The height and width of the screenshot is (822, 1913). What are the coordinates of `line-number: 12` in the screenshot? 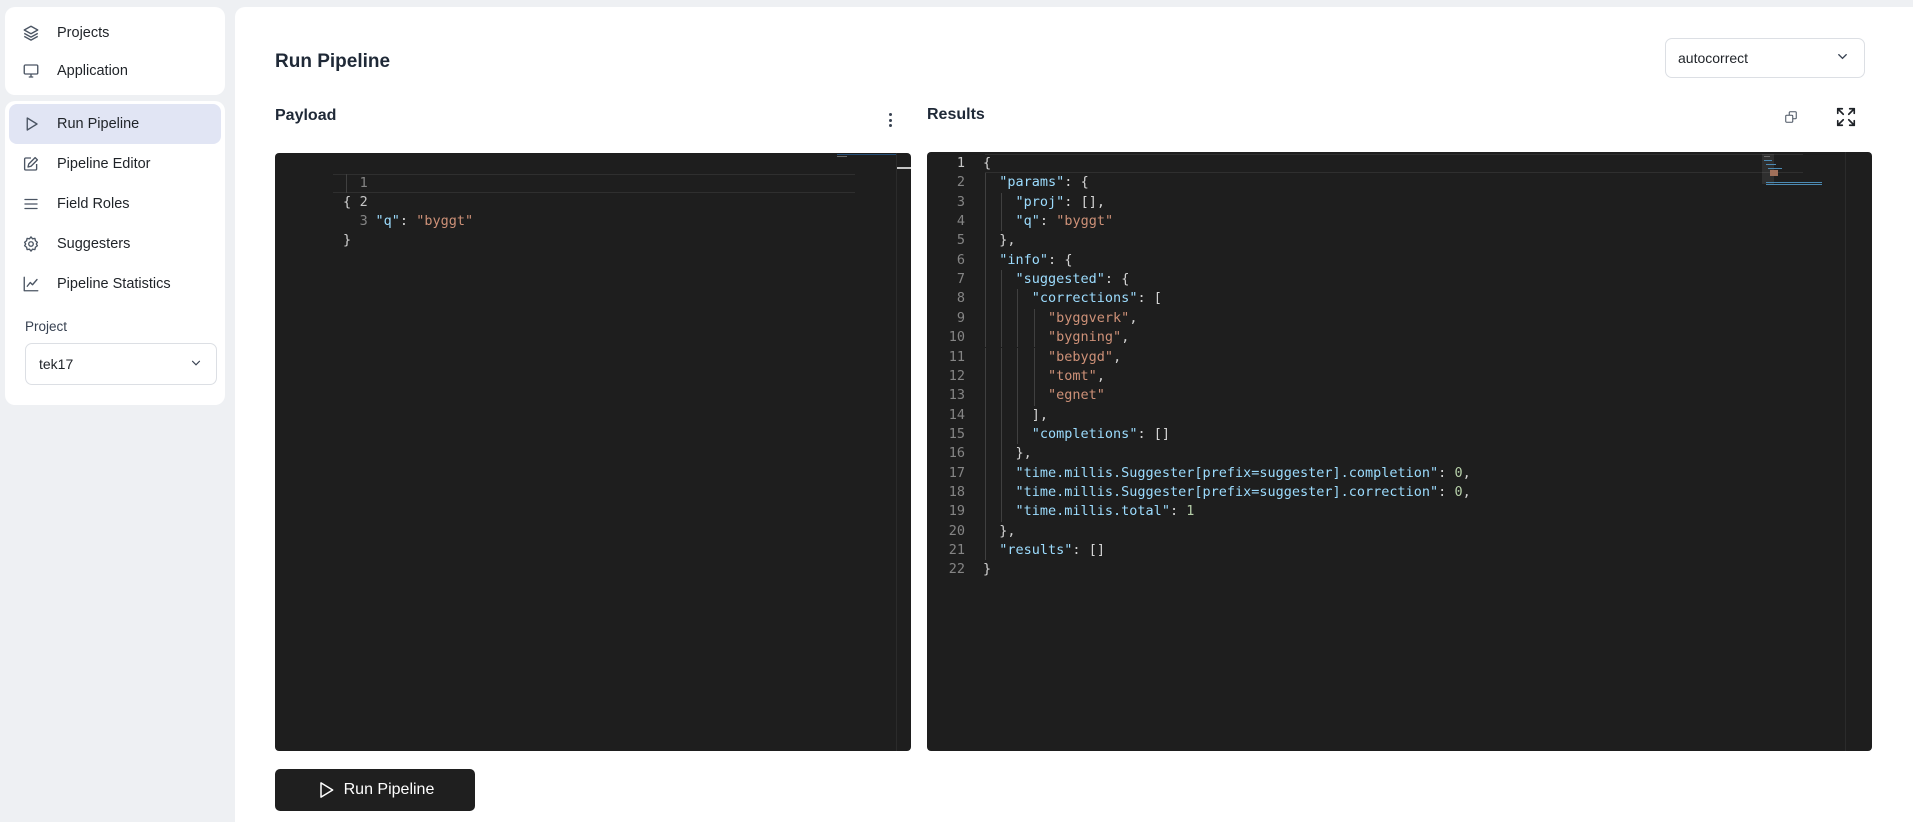 It's located at (956, 375).